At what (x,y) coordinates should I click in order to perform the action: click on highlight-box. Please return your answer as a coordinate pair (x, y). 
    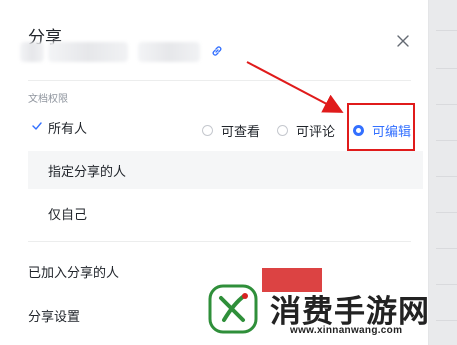
    Looking at the image, I should click on (381, 127).